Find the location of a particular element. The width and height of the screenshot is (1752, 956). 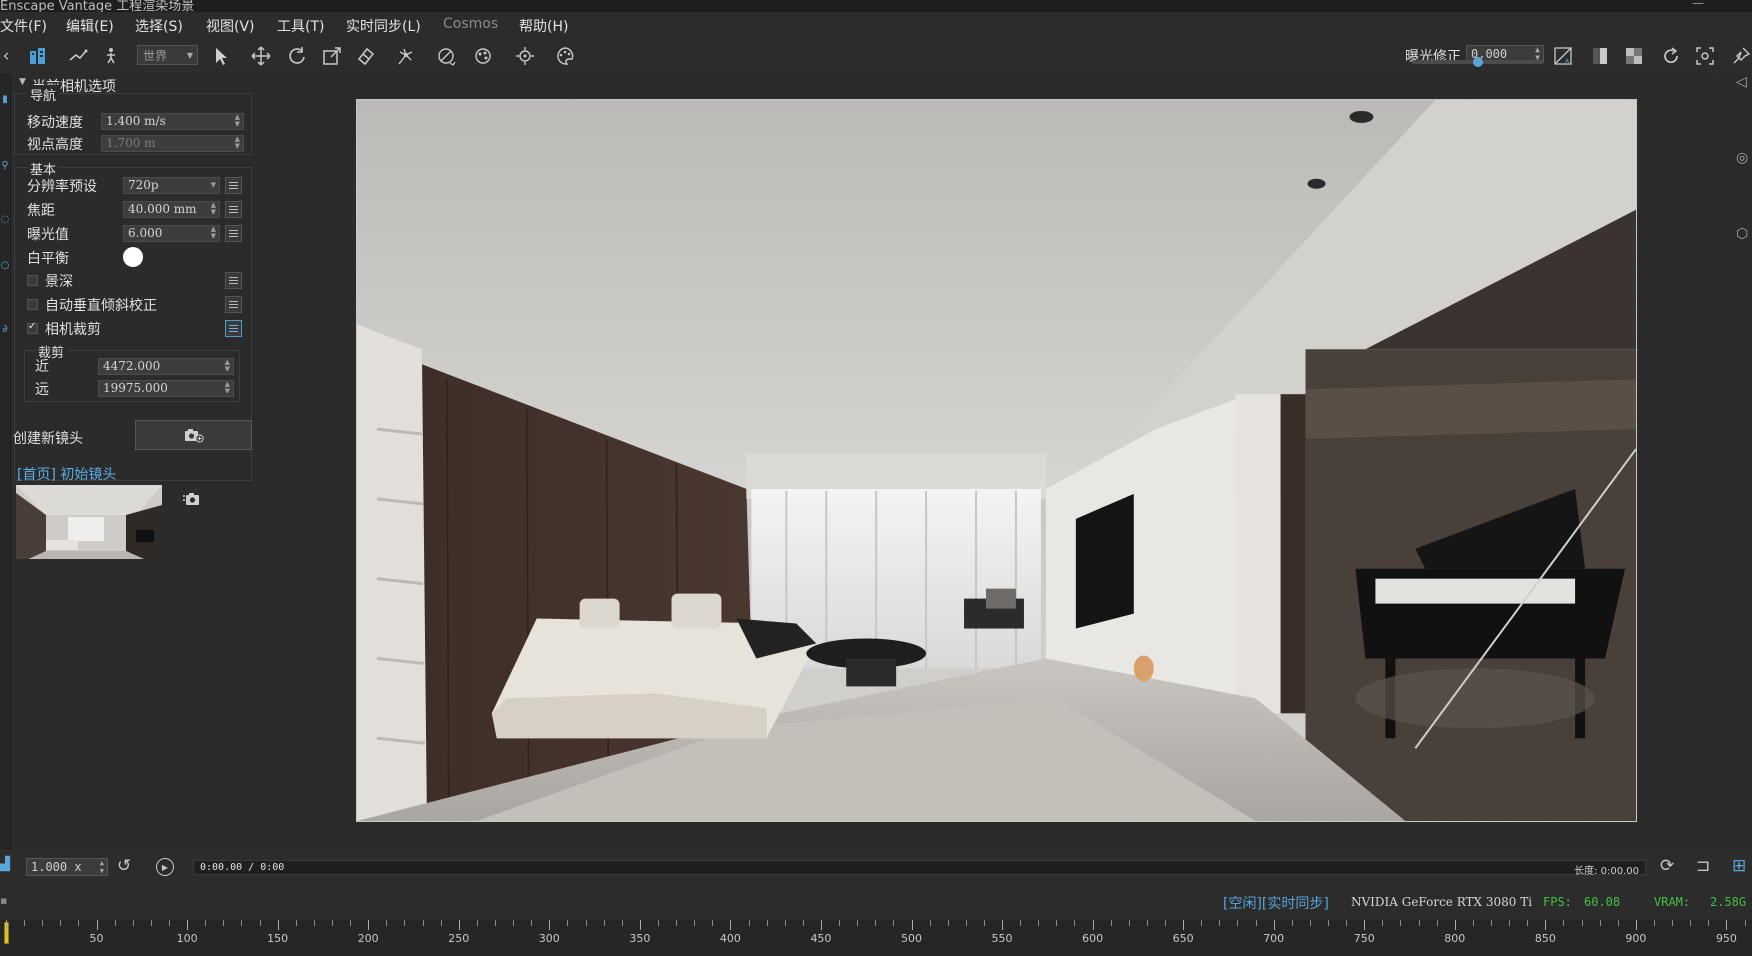

depth-of-field-menu-button is located at coordinates (233, 280).